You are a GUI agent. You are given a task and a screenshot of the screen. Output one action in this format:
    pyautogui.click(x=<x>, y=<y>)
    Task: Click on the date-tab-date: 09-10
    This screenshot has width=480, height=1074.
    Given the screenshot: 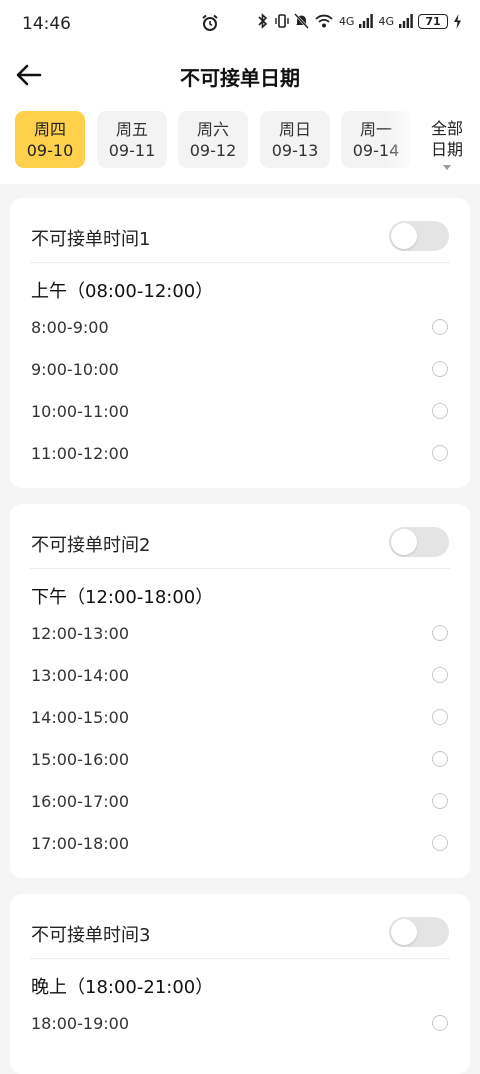 What is the action you would take?
    pyautogui.click(x=50, y=150)
    